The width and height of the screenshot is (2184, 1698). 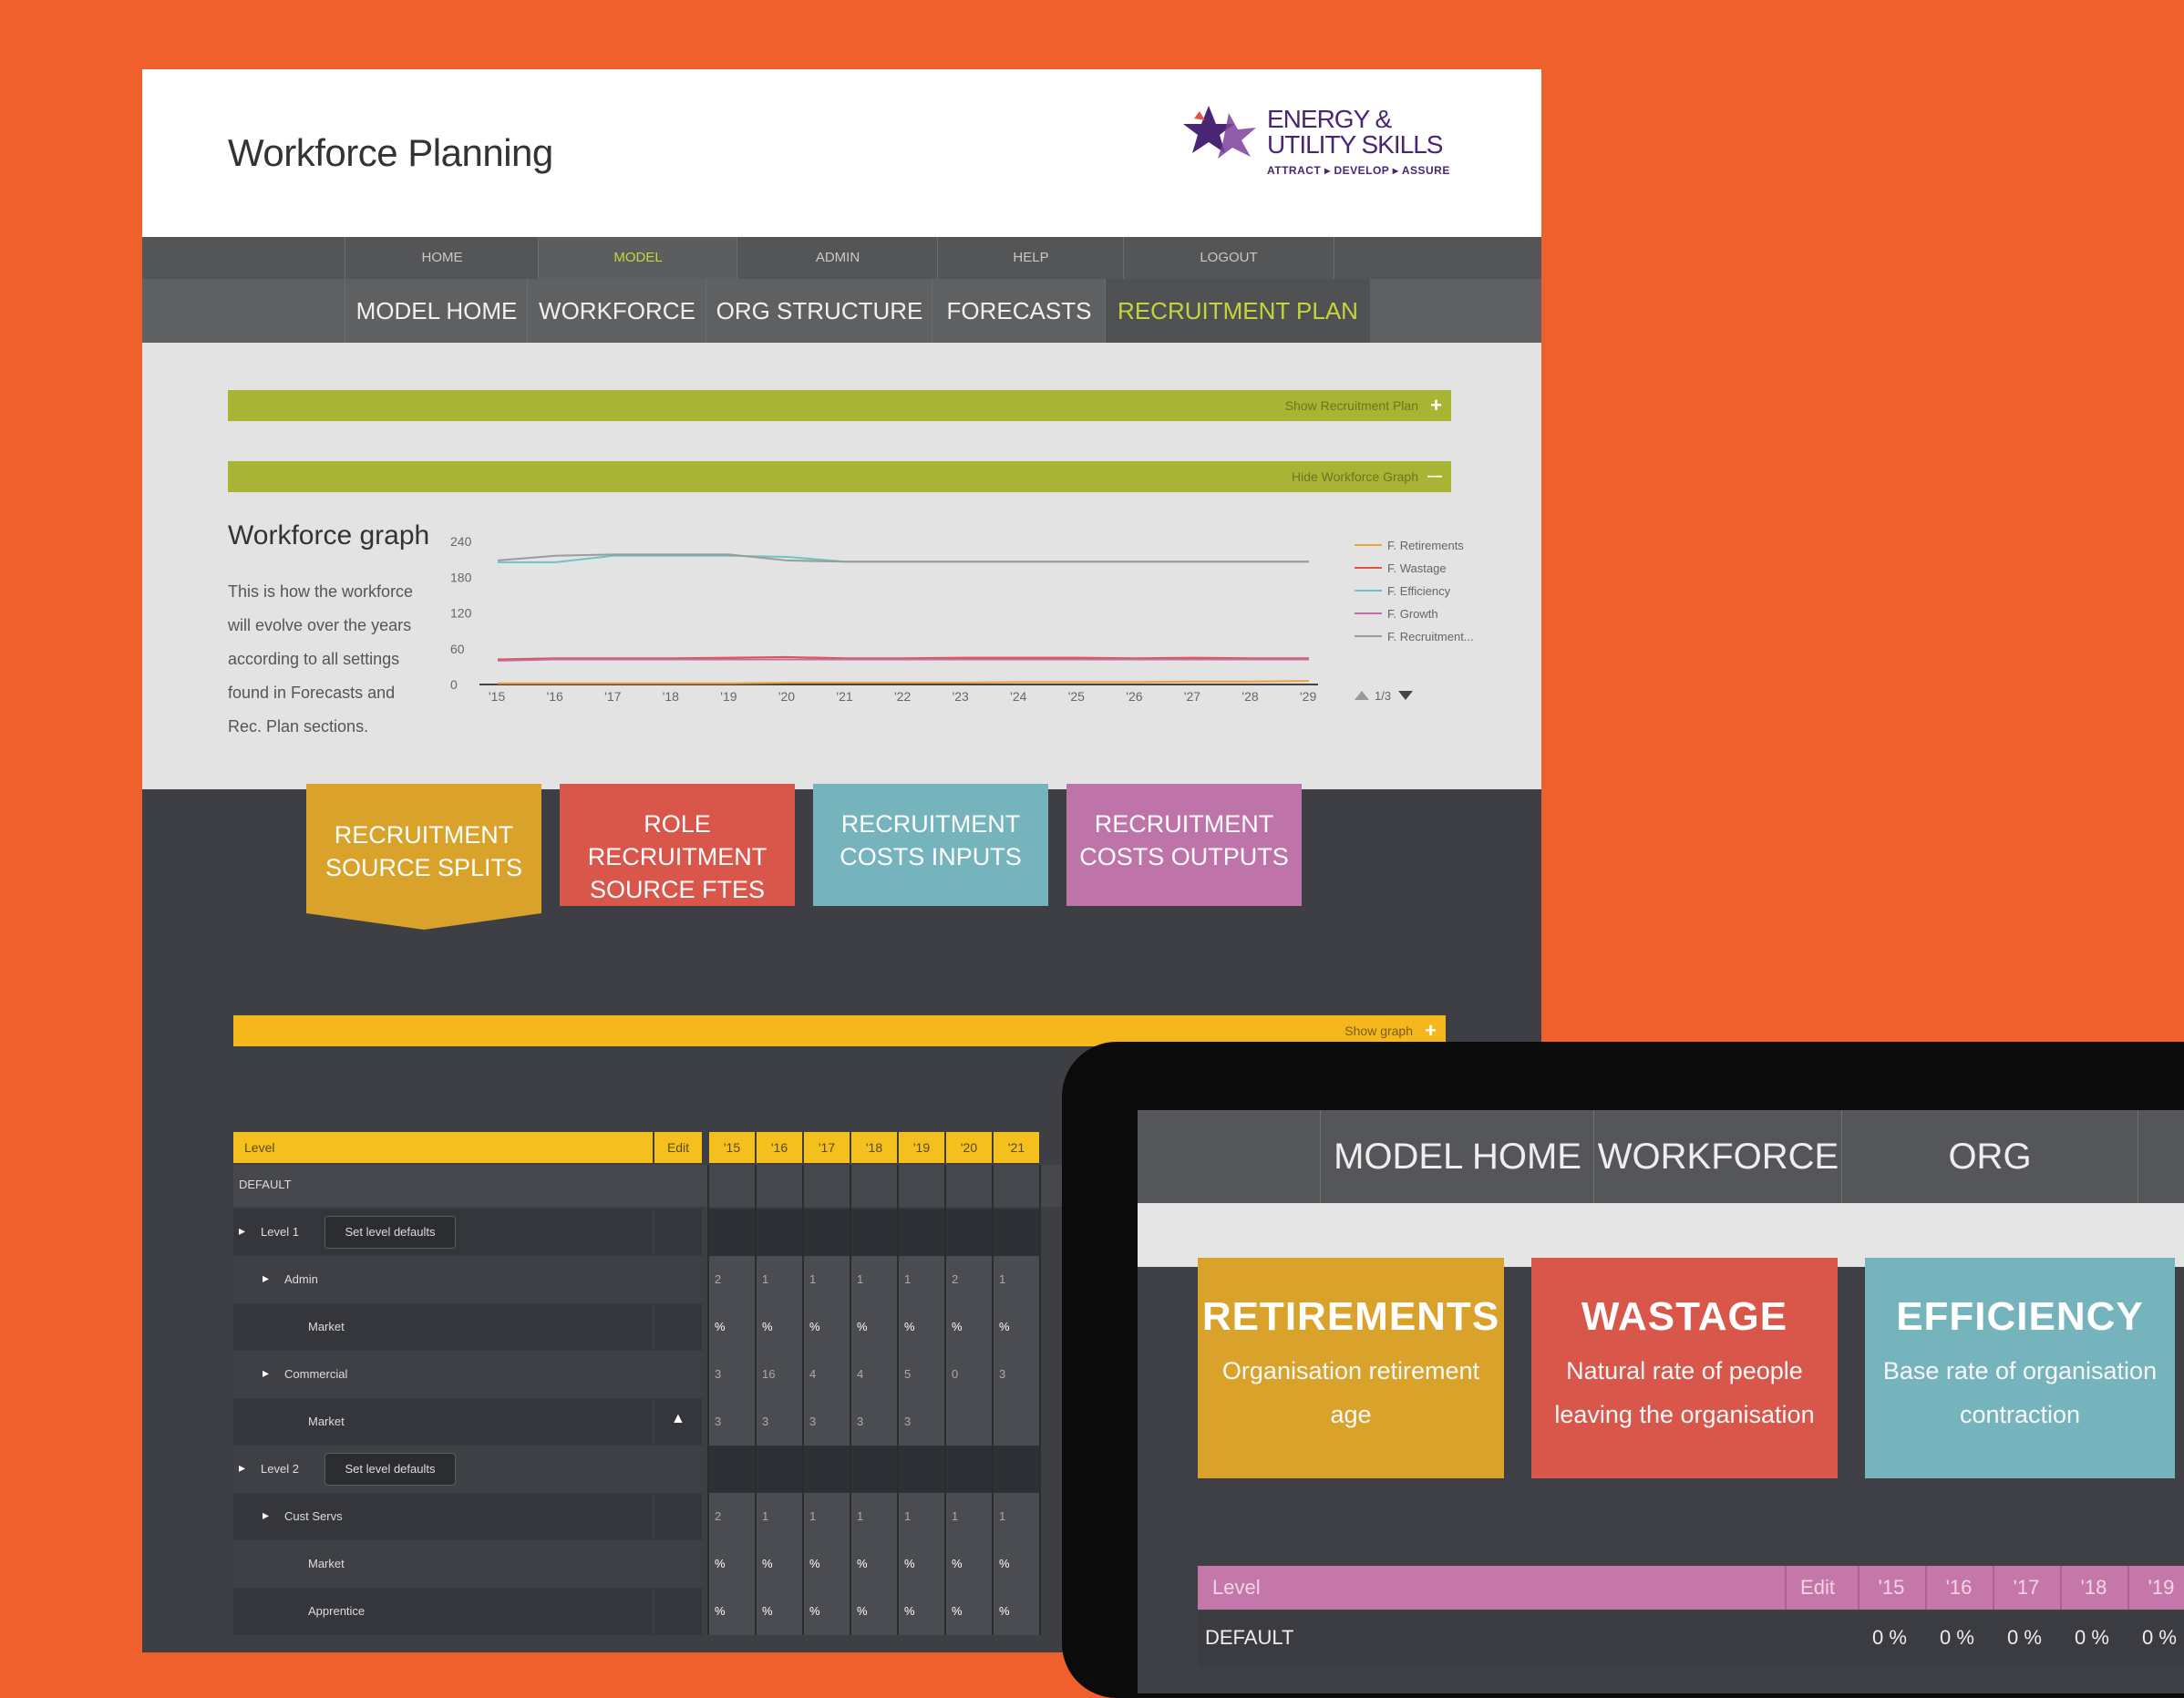 I want to click on card-subtitle: Organisation retirement age, so click(x=1351, y=1393).